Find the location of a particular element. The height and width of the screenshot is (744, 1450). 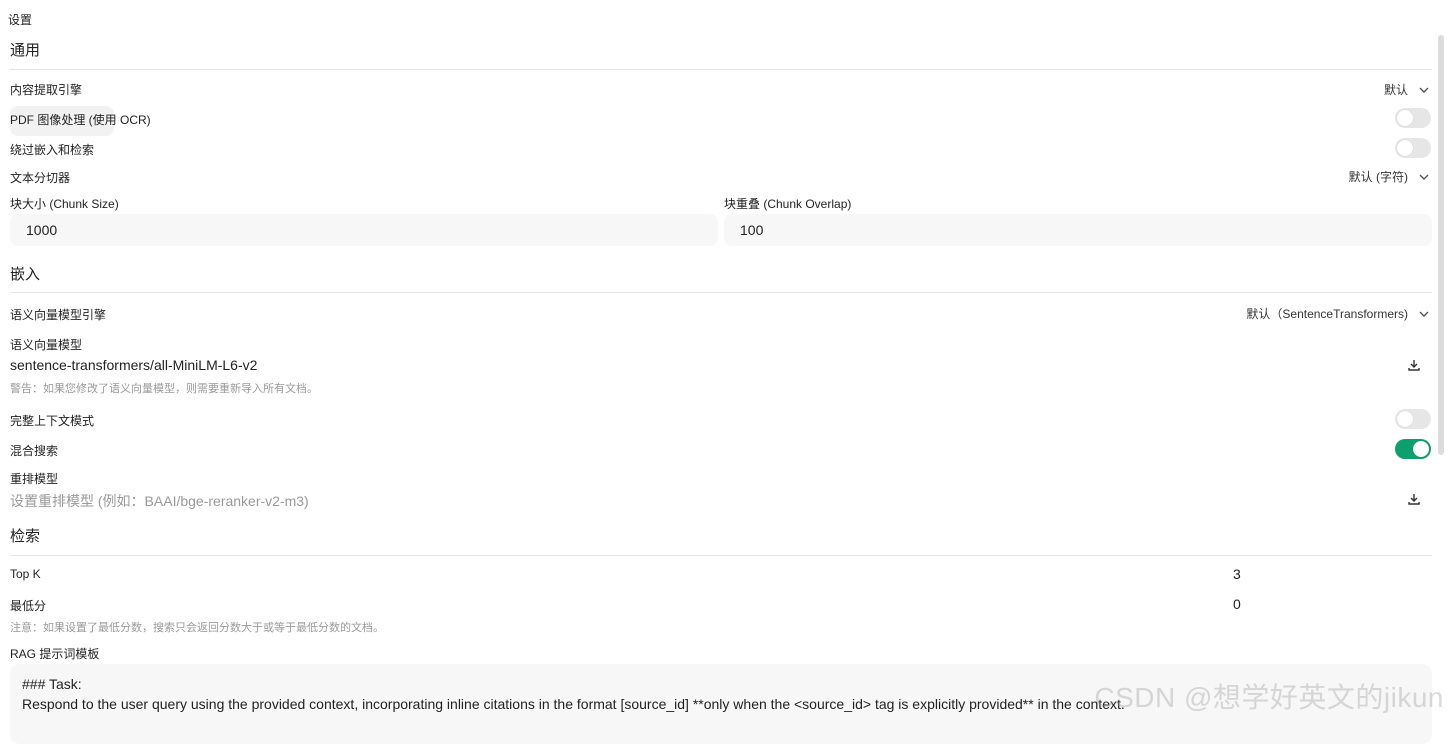

content-engine-label: 内容提取引擎 is located at coordinates (46, 90).